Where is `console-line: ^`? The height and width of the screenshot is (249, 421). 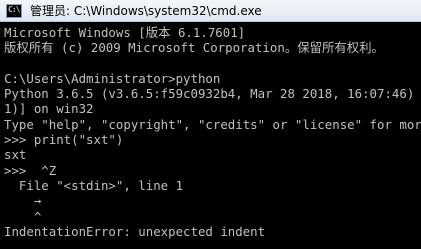 console-line: ^ is located at coordinates (23, 216).